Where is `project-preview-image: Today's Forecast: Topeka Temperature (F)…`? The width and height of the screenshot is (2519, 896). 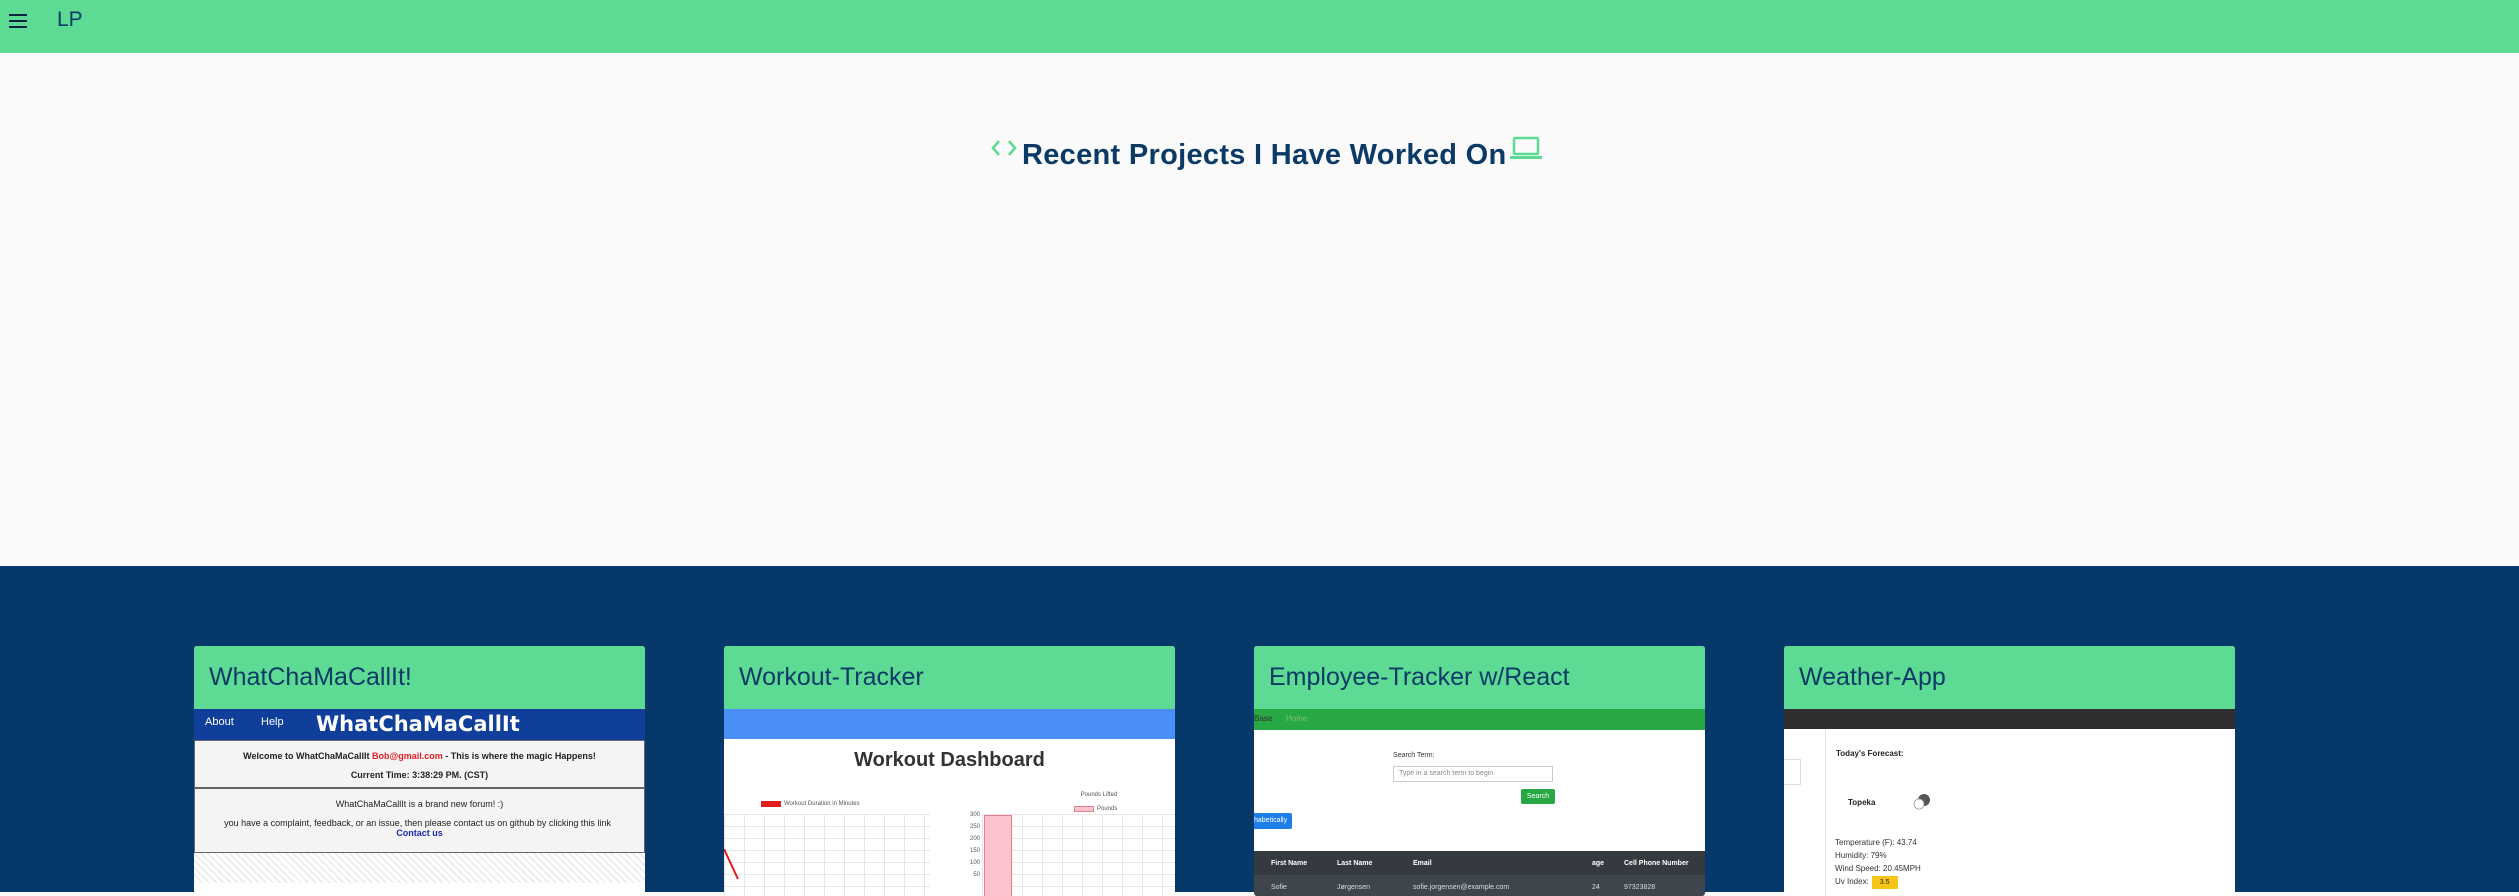 project-preview-image: Today's Forecast: Topeka Temperature (F)… is located at coordinates (2009, 802).